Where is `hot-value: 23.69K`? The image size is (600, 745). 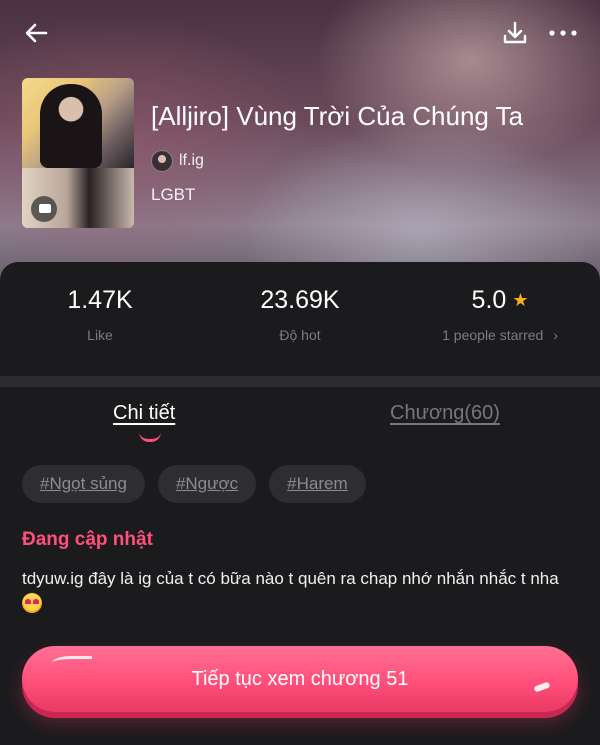
hot-value: 23.69K is located at coordinates (300, 300).